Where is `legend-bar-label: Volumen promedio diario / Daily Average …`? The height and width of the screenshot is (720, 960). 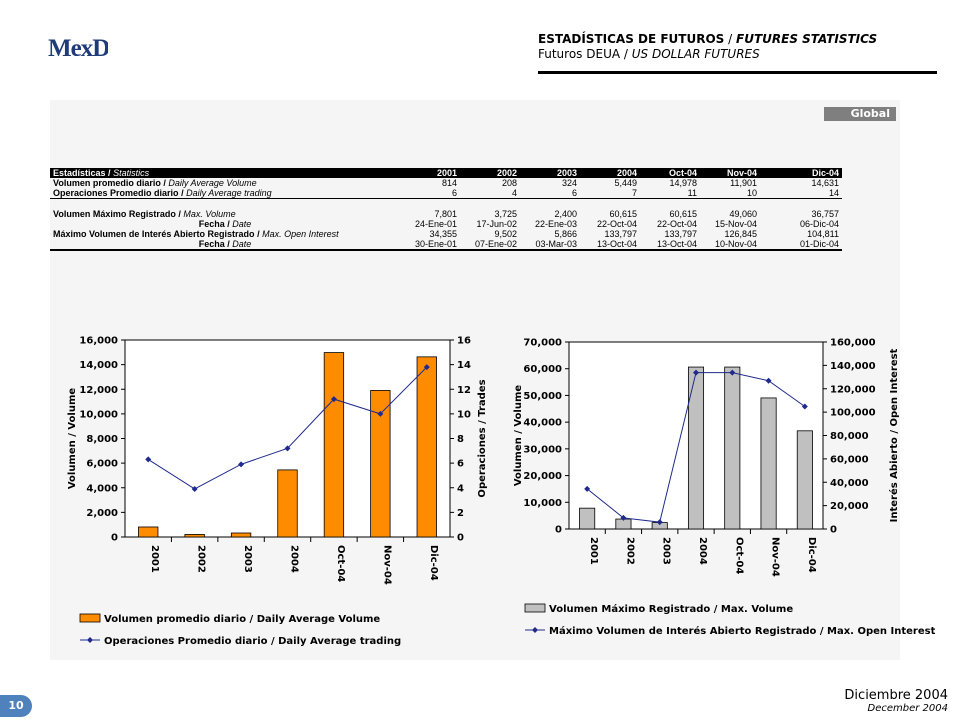 legend-bar-label: Volumen promedio diario / Daily Average … is located at coordinates (242, 619).